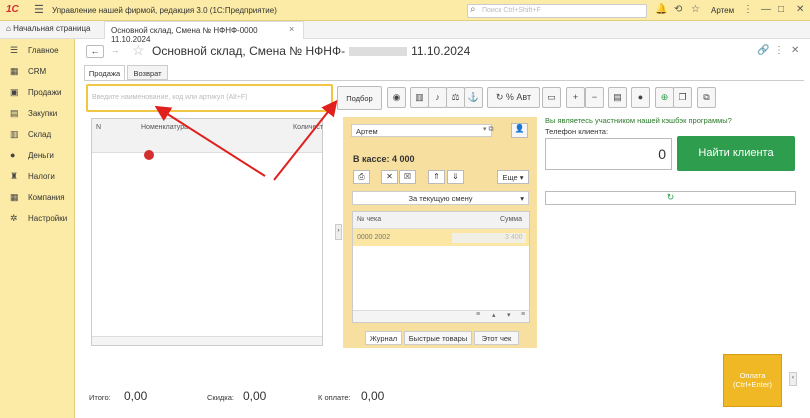  Describe the element at coordinates (210, 141) in the screenshot. I see `arrow-to-barcode-input` at that location.